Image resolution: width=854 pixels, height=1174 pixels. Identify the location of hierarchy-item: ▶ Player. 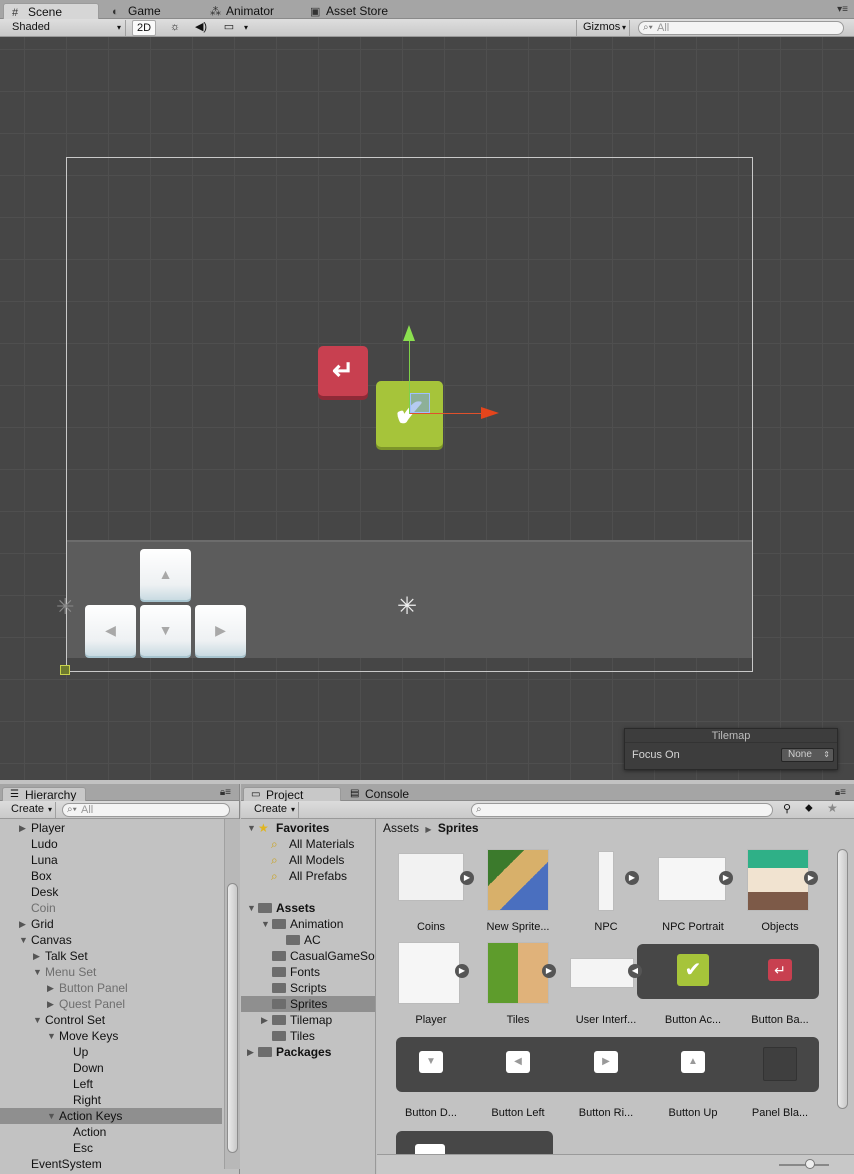
(111, 828).